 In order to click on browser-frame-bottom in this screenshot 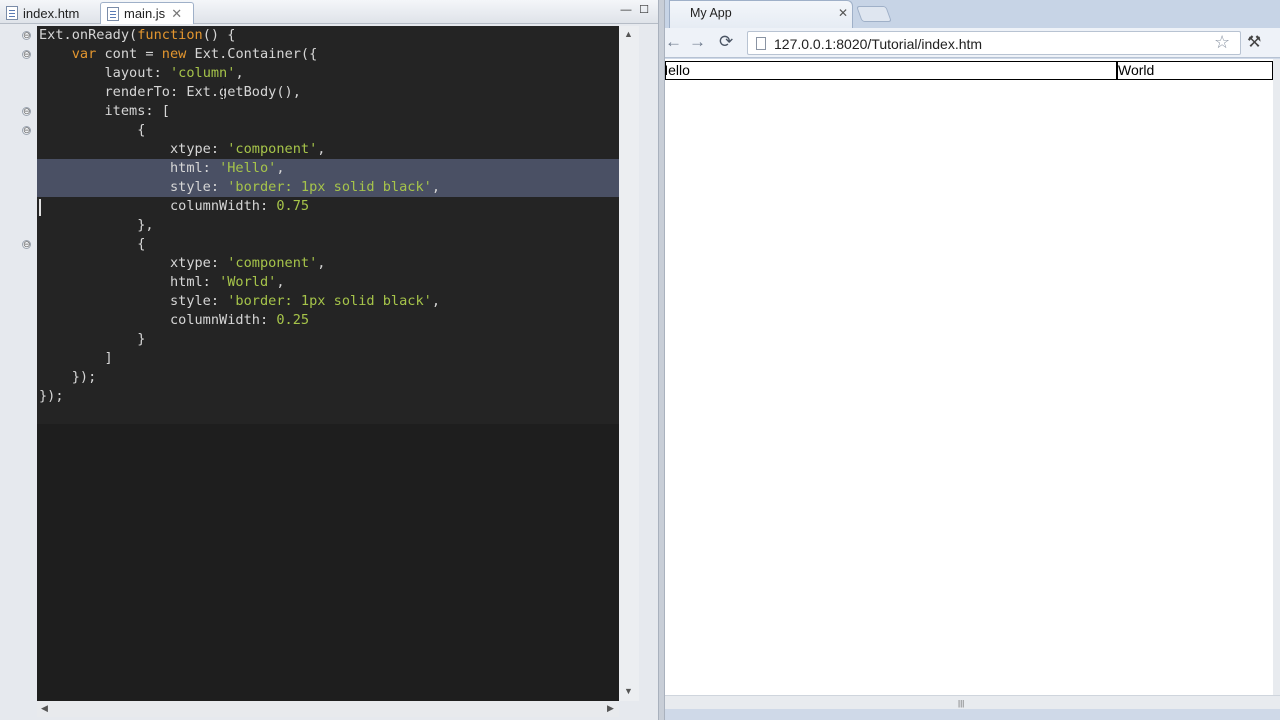, I will do `click(972, 714)`.